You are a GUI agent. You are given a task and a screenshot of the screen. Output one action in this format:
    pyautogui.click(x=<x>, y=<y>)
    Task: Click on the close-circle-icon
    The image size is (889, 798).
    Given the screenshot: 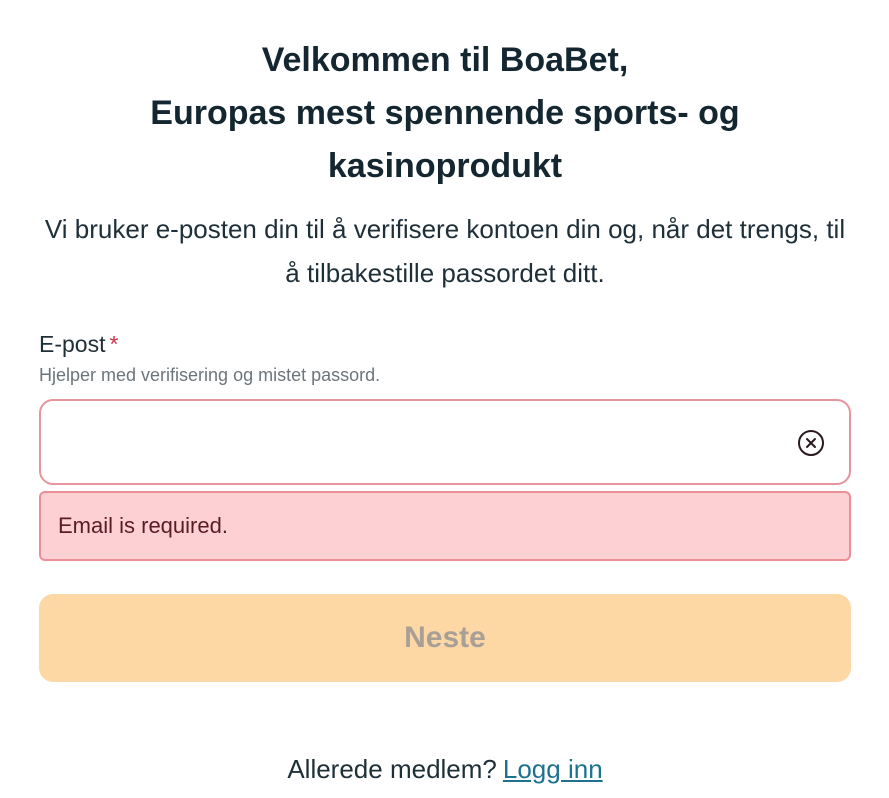 What is the action you would take?
    pyautogui.click(x=811, y=443)
    